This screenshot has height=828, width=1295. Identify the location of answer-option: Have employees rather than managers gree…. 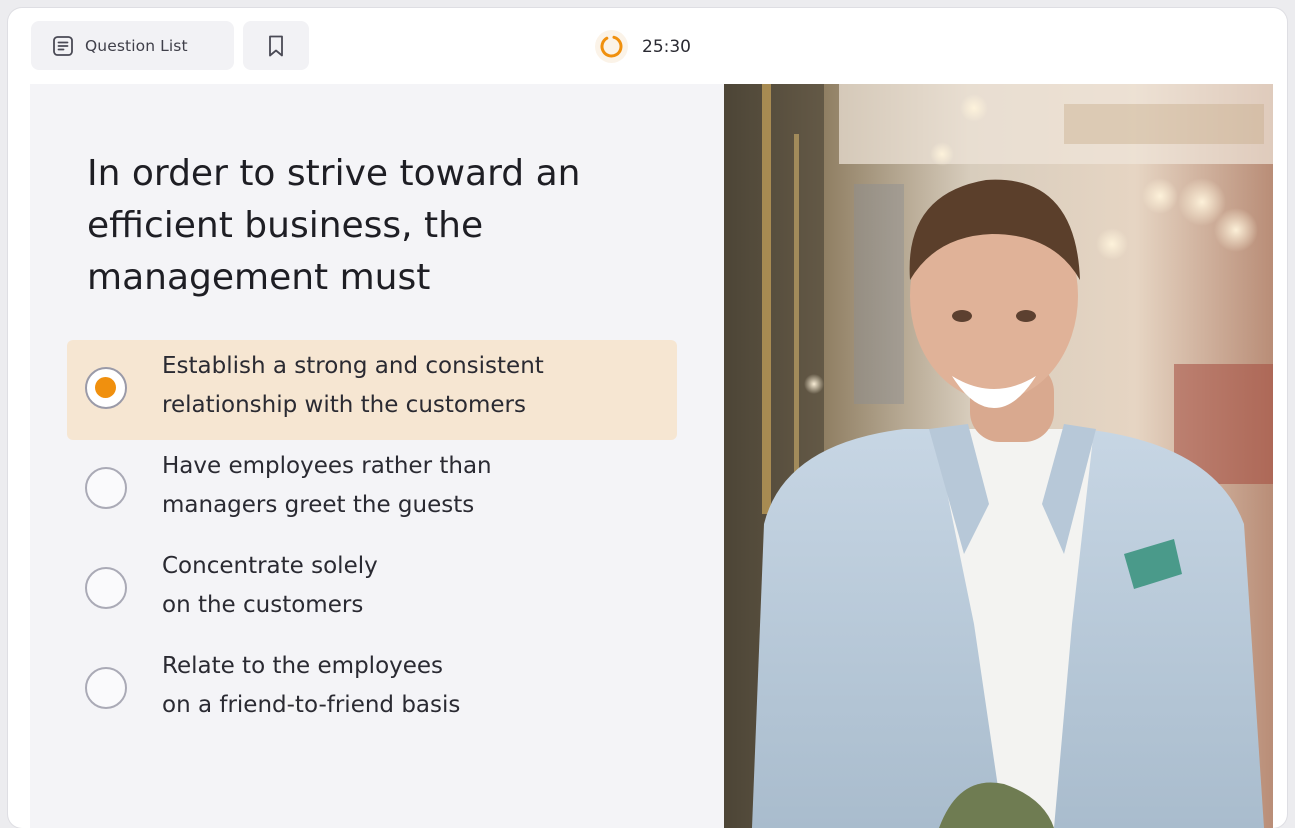
(372, 490).